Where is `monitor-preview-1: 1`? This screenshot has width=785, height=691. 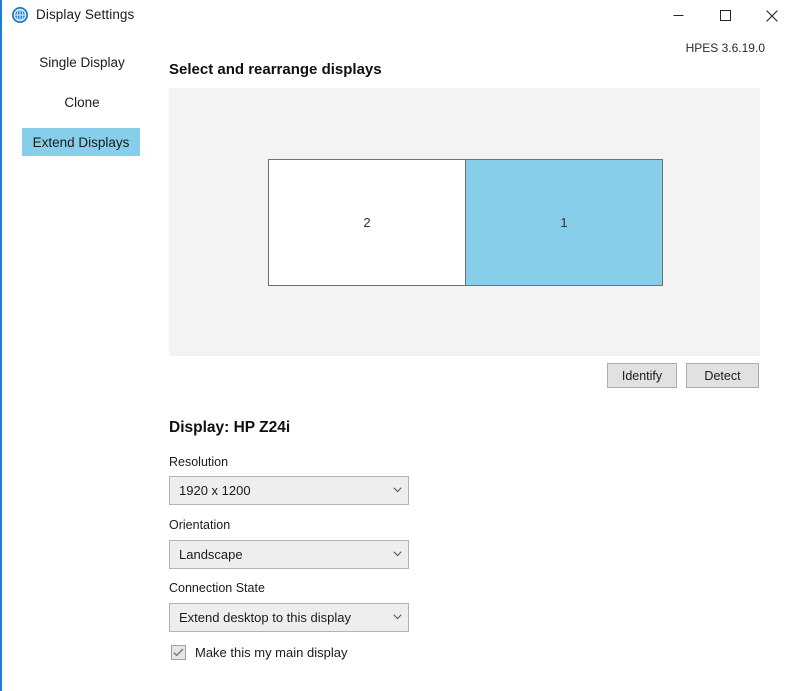
monitor-preview-1: 1 is located at coordinates (564, 222).